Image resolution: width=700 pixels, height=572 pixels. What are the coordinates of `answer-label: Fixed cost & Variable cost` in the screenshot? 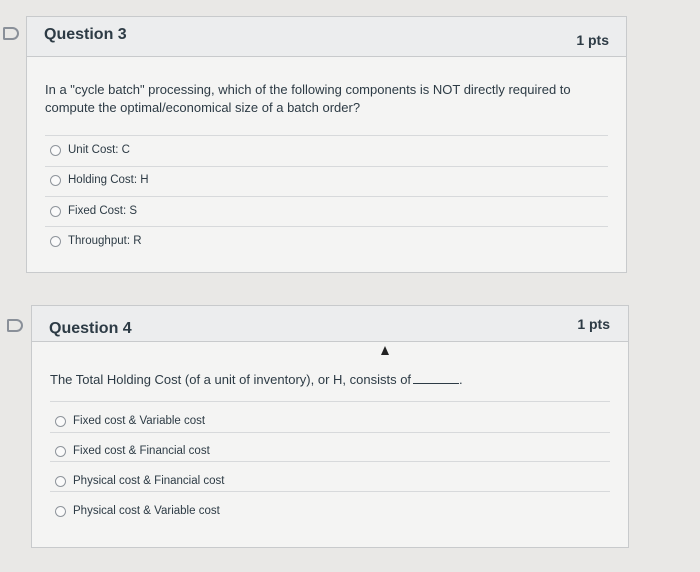 It's located at (139, 421).